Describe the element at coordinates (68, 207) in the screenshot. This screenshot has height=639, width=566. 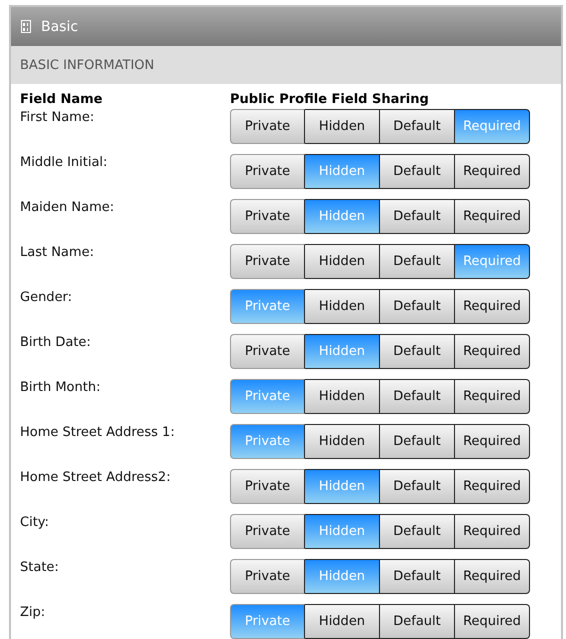
I see `field-label: Maiden Name:` at that location.